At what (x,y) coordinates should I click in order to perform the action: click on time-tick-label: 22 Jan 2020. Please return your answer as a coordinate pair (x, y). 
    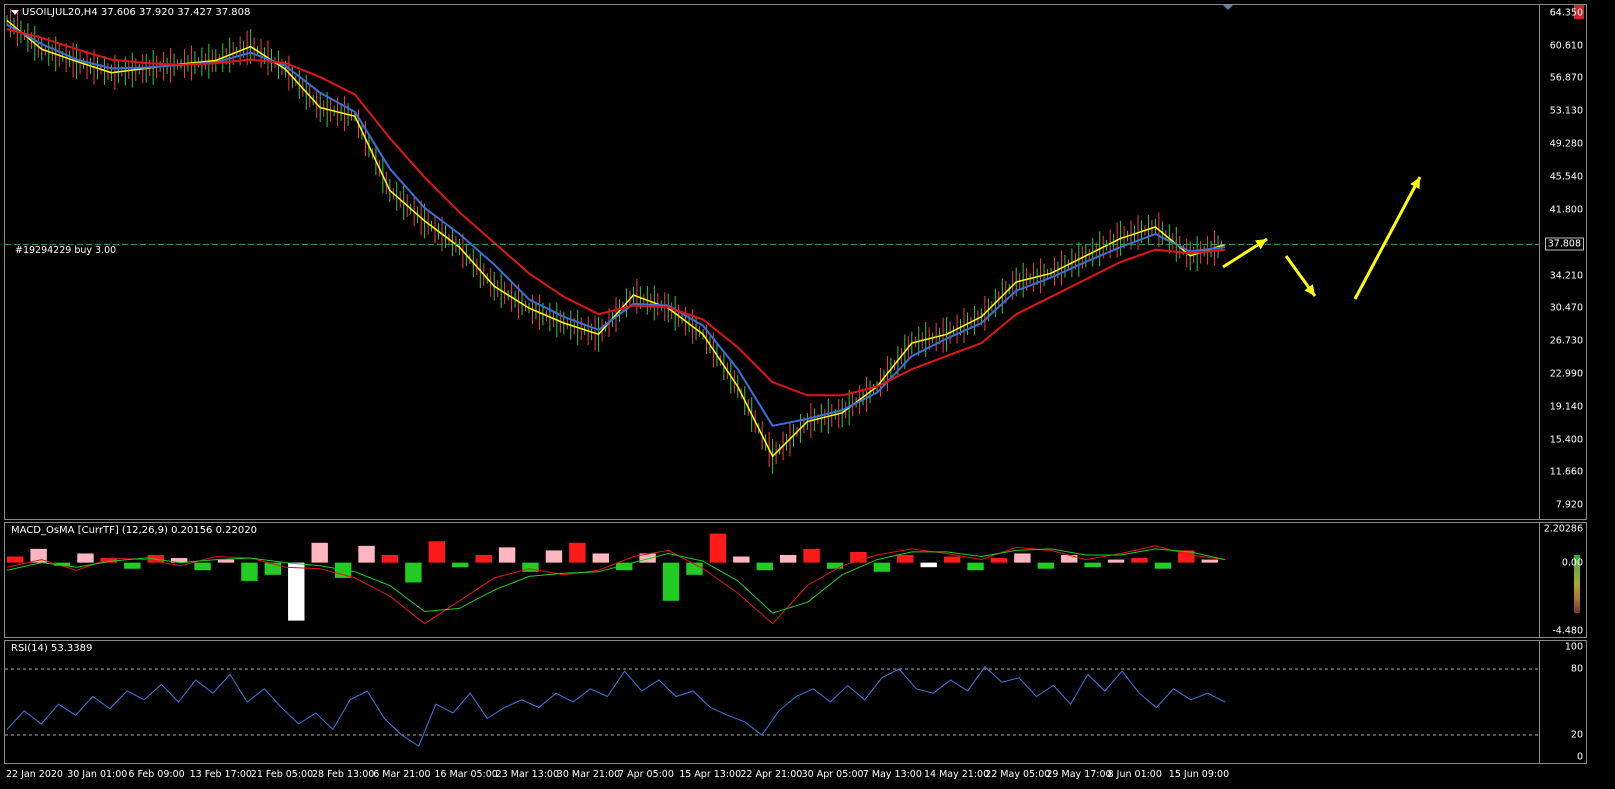
    Looking at the image, I should click on (34, 774).